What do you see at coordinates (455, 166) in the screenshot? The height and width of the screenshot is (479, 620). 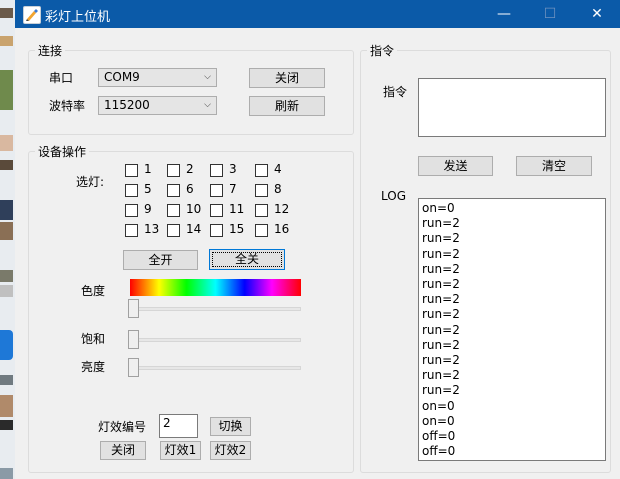 I see `send-button: 发送` at bounding box center [455, 166].